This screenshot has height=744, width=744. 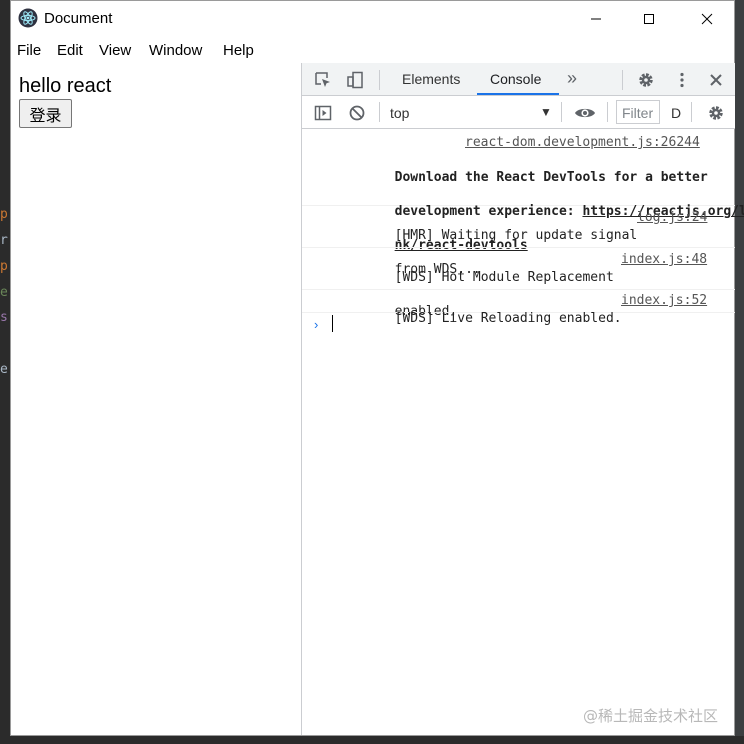 What do you see at coordinates (651, 716) in the screenshot?
I see `watermark: @稀土掘金技术社区` at bounding box center [651, 716].